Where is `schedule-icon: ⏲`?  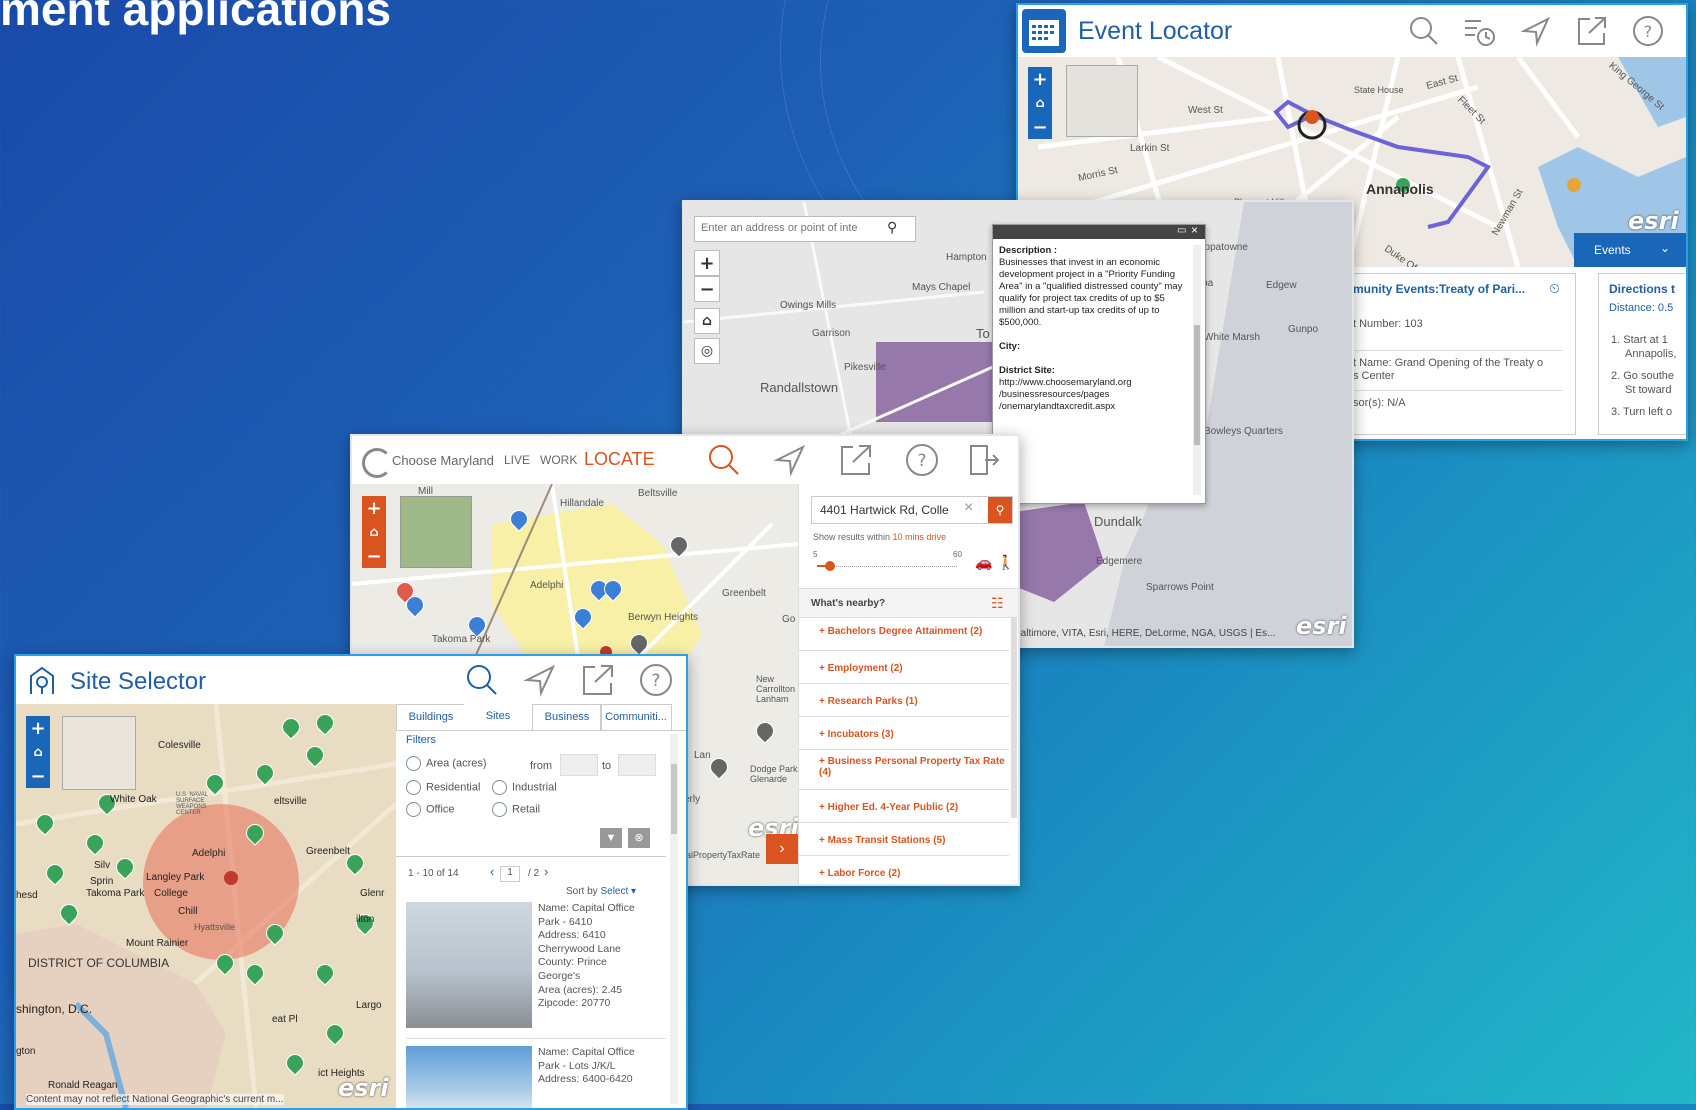 schedule-icon: ⏲ is located at coordinates (1554, 288).